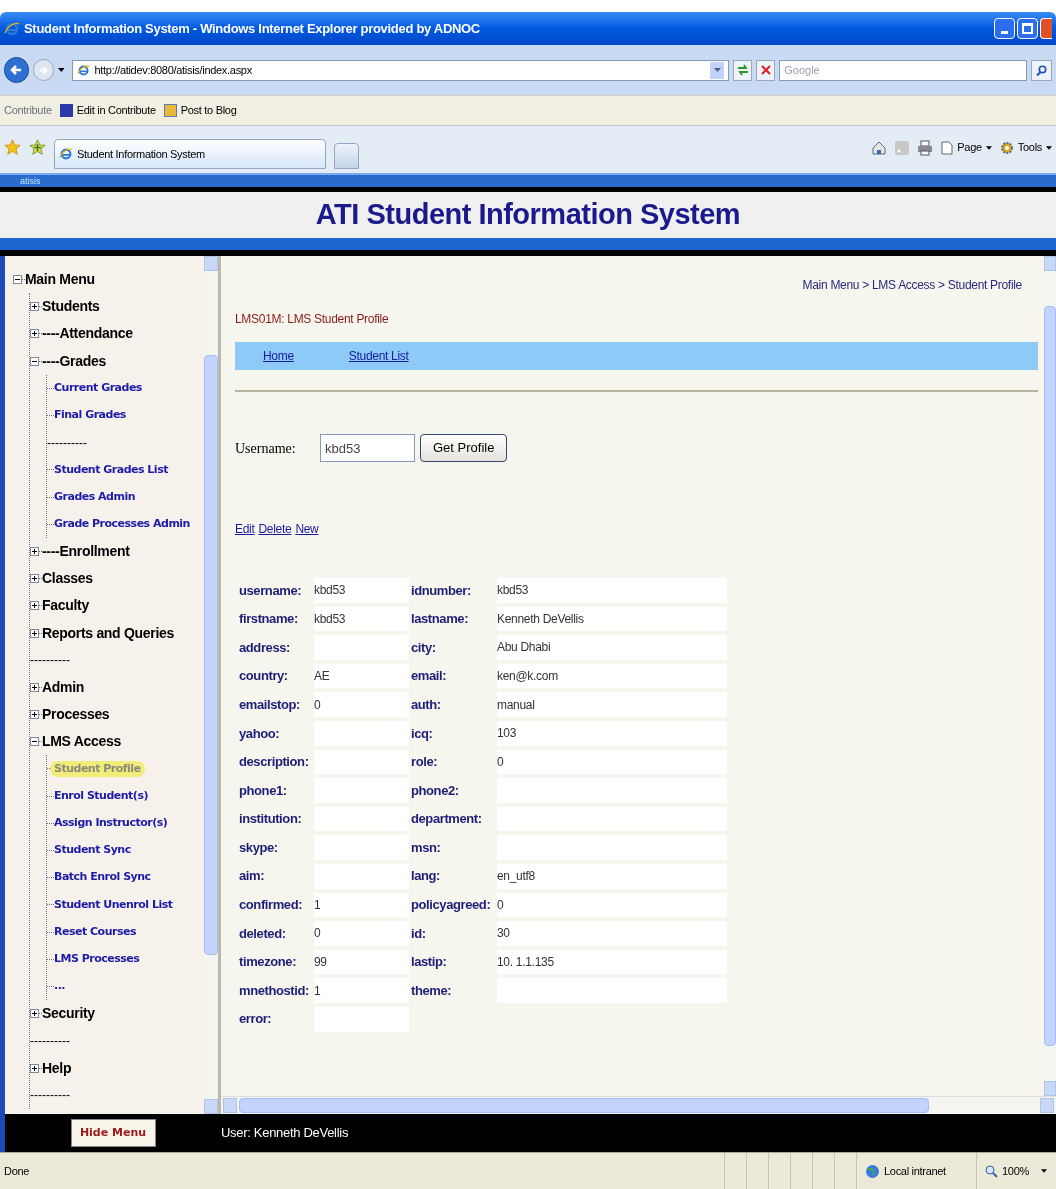 The image size is (1056, 1189). I want to click on horizontal-scrollbar, so click(638, 1105).